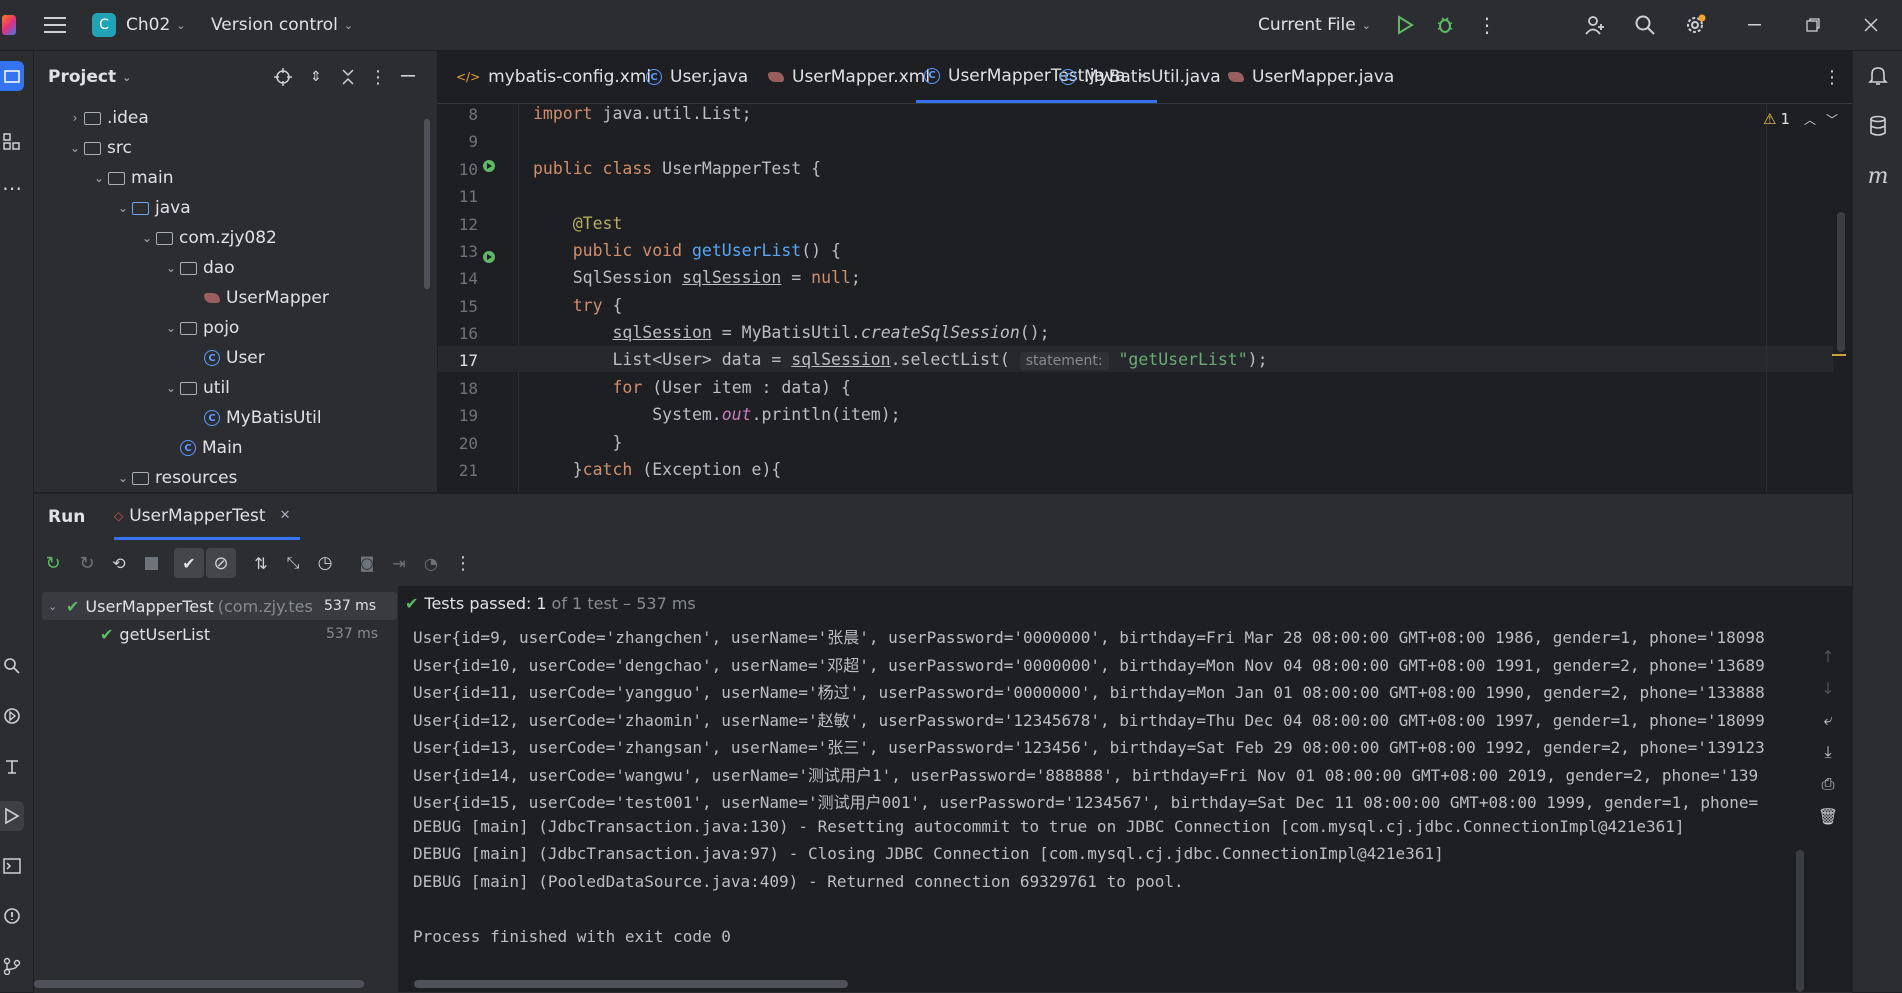 The image size is (1902, 993). I want to click on editor-tab: C MyBatisUtil.java, so click(1141, 77).